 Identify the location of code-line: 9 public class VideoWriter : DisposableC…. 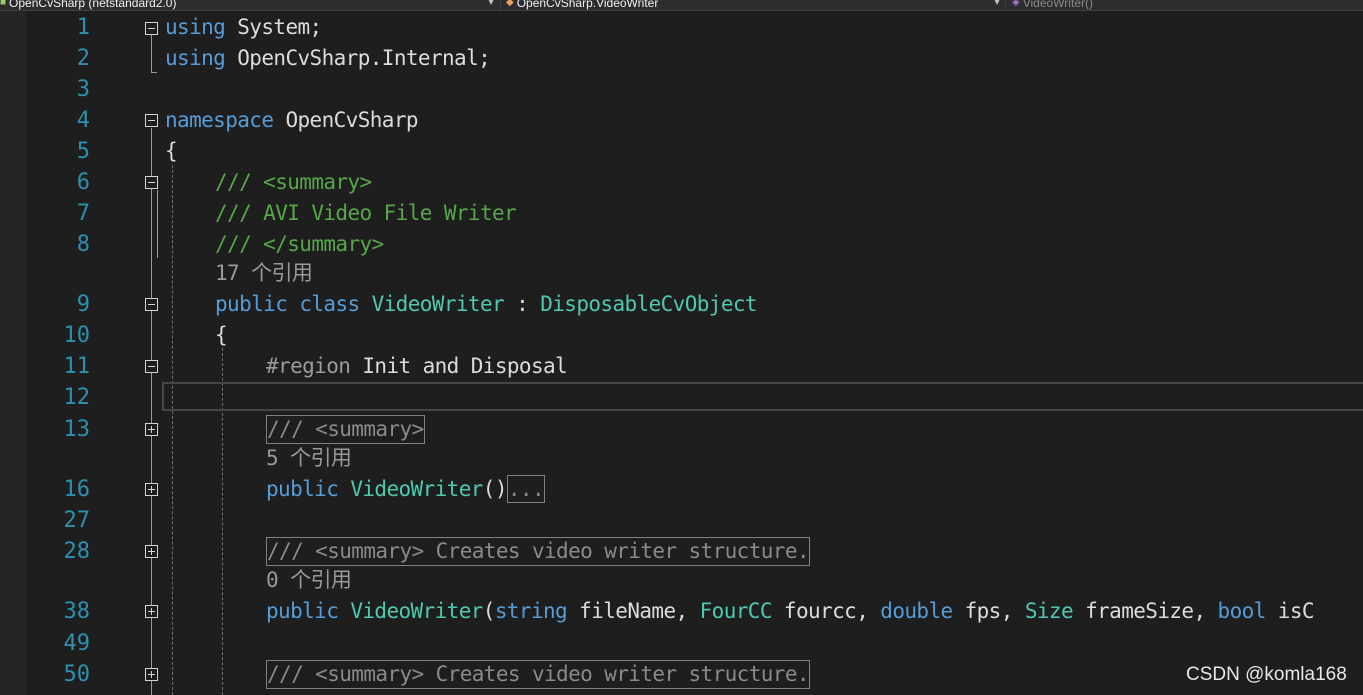
(681, 304).